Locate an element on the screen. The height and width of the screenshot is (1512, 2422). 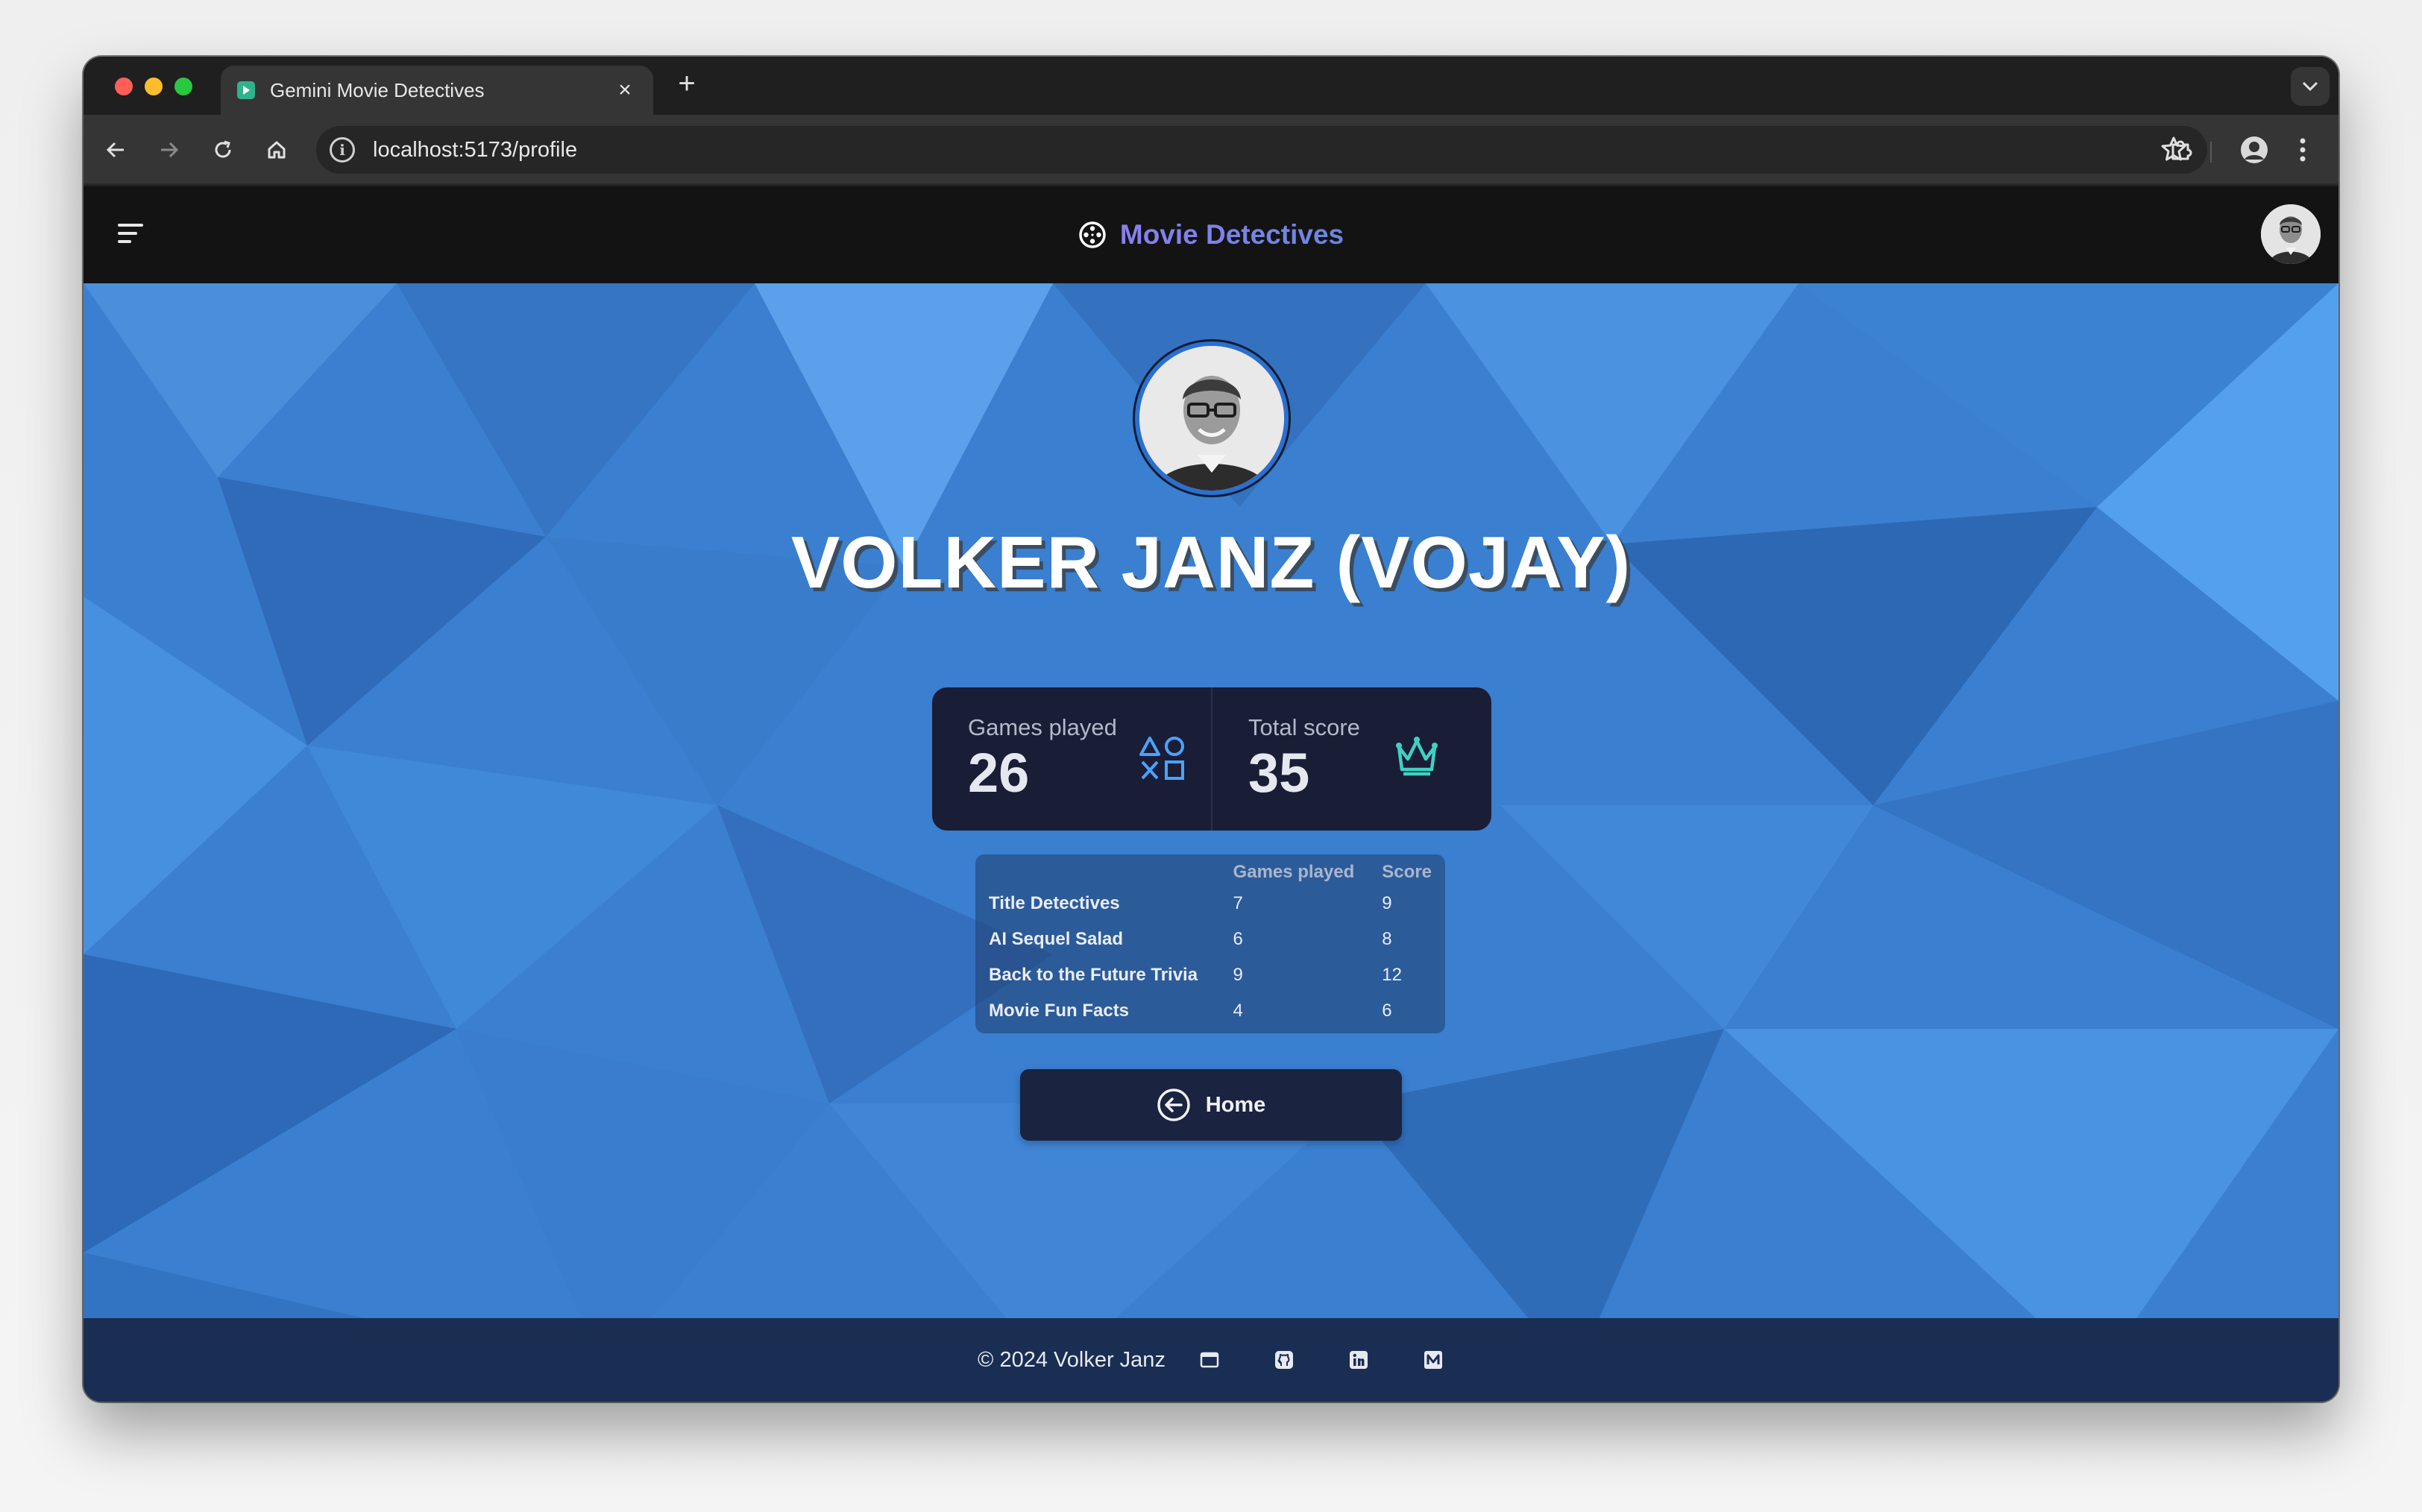
column-header-score: Score is located at coordinates (1407, 872).